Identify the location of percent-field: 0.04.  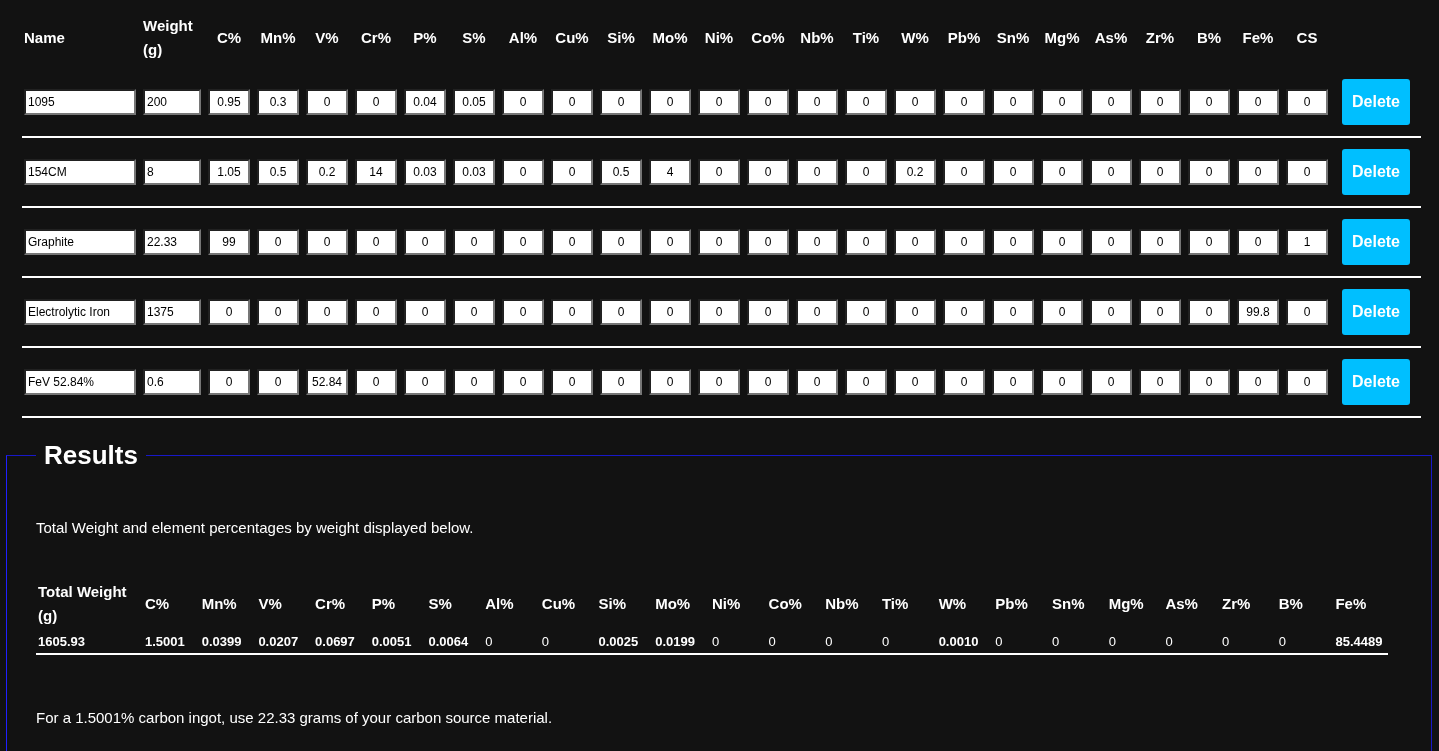
(425, 102).